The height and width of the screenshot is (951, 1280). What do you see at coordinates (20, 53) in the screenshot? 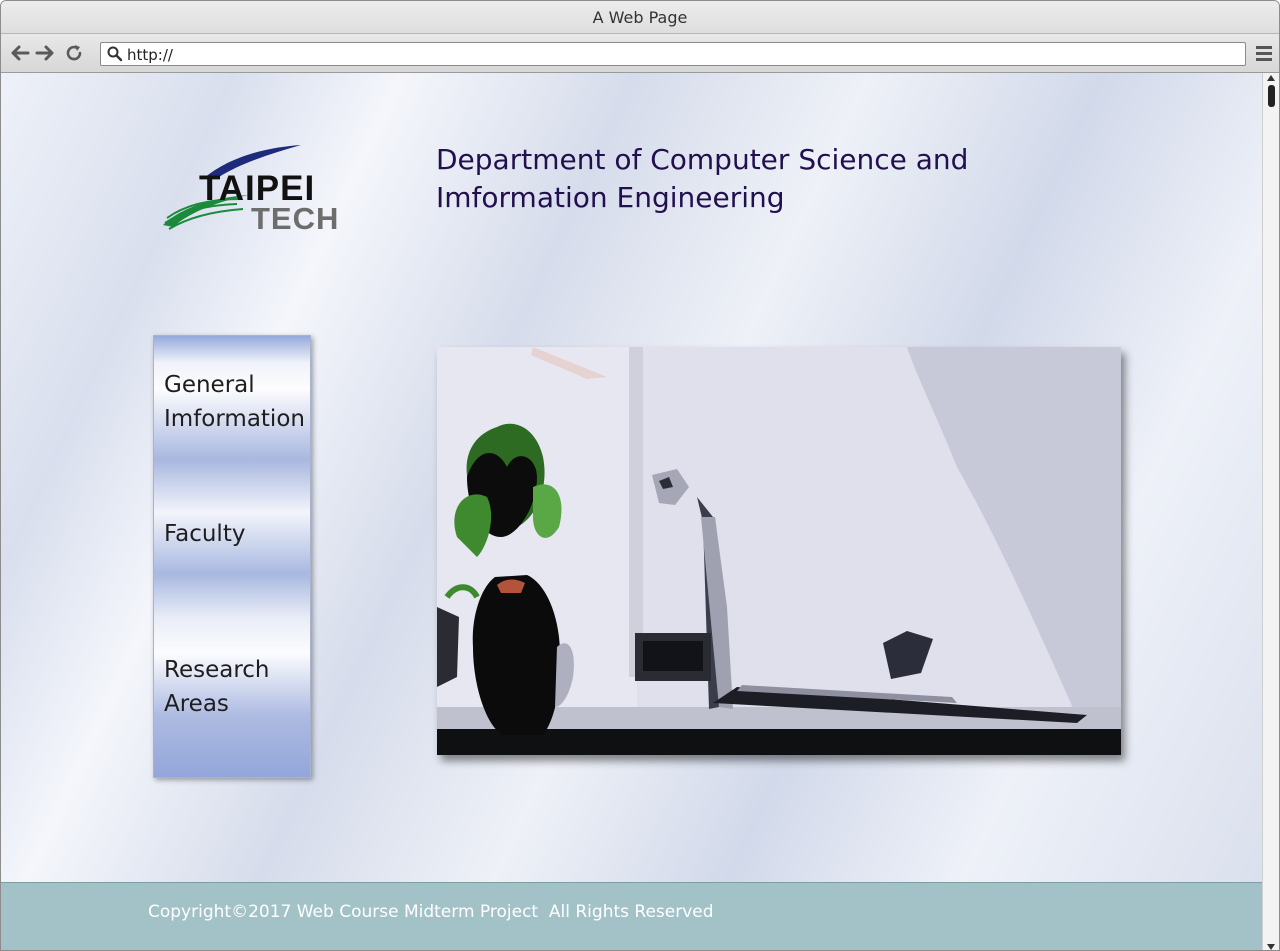
I see `back-arrow-icon` at bounding box center [20, 53].